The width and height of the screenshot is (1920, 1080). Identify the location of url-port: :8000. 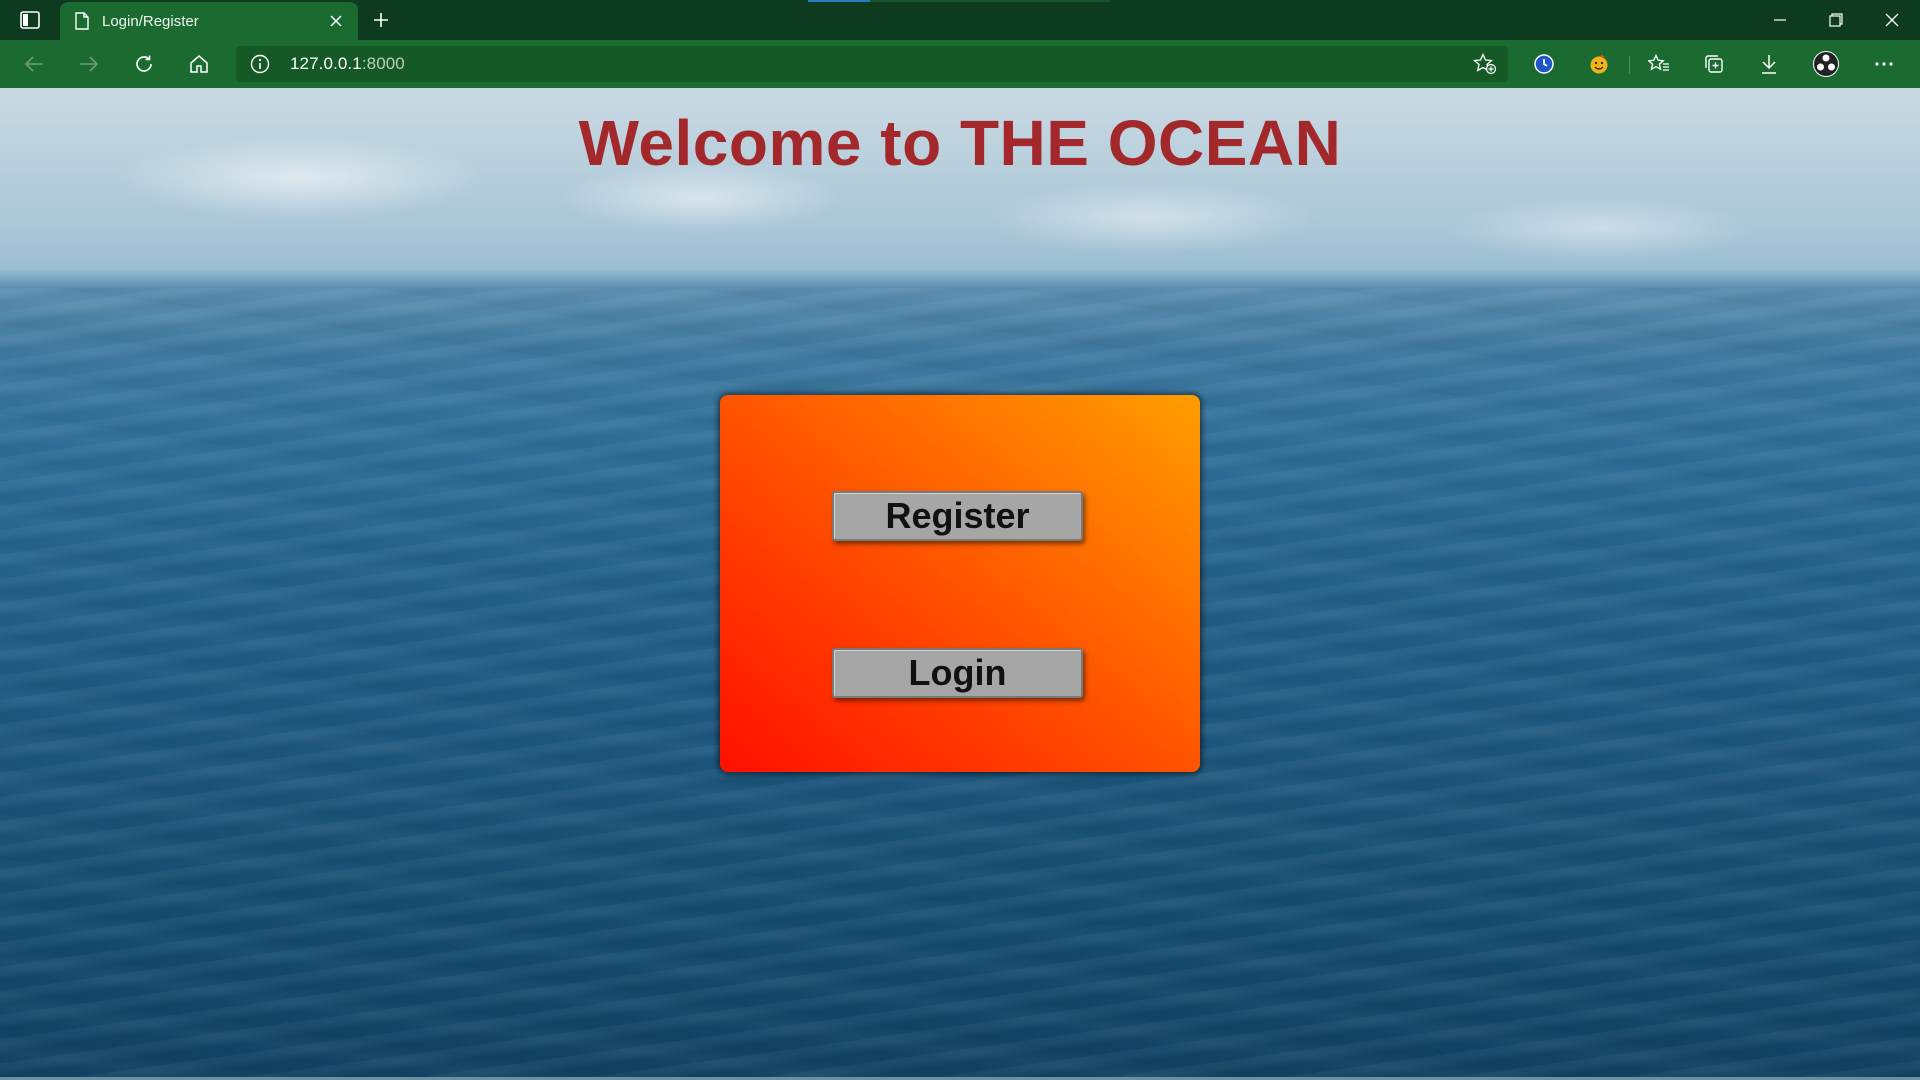
(383, 63).